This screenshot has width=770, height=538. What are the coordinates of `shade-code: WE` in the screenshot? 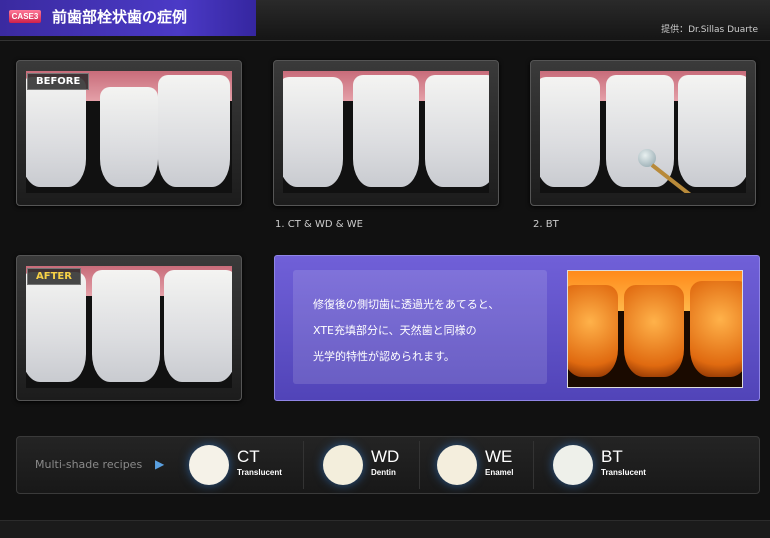 It's located at (499, 456).